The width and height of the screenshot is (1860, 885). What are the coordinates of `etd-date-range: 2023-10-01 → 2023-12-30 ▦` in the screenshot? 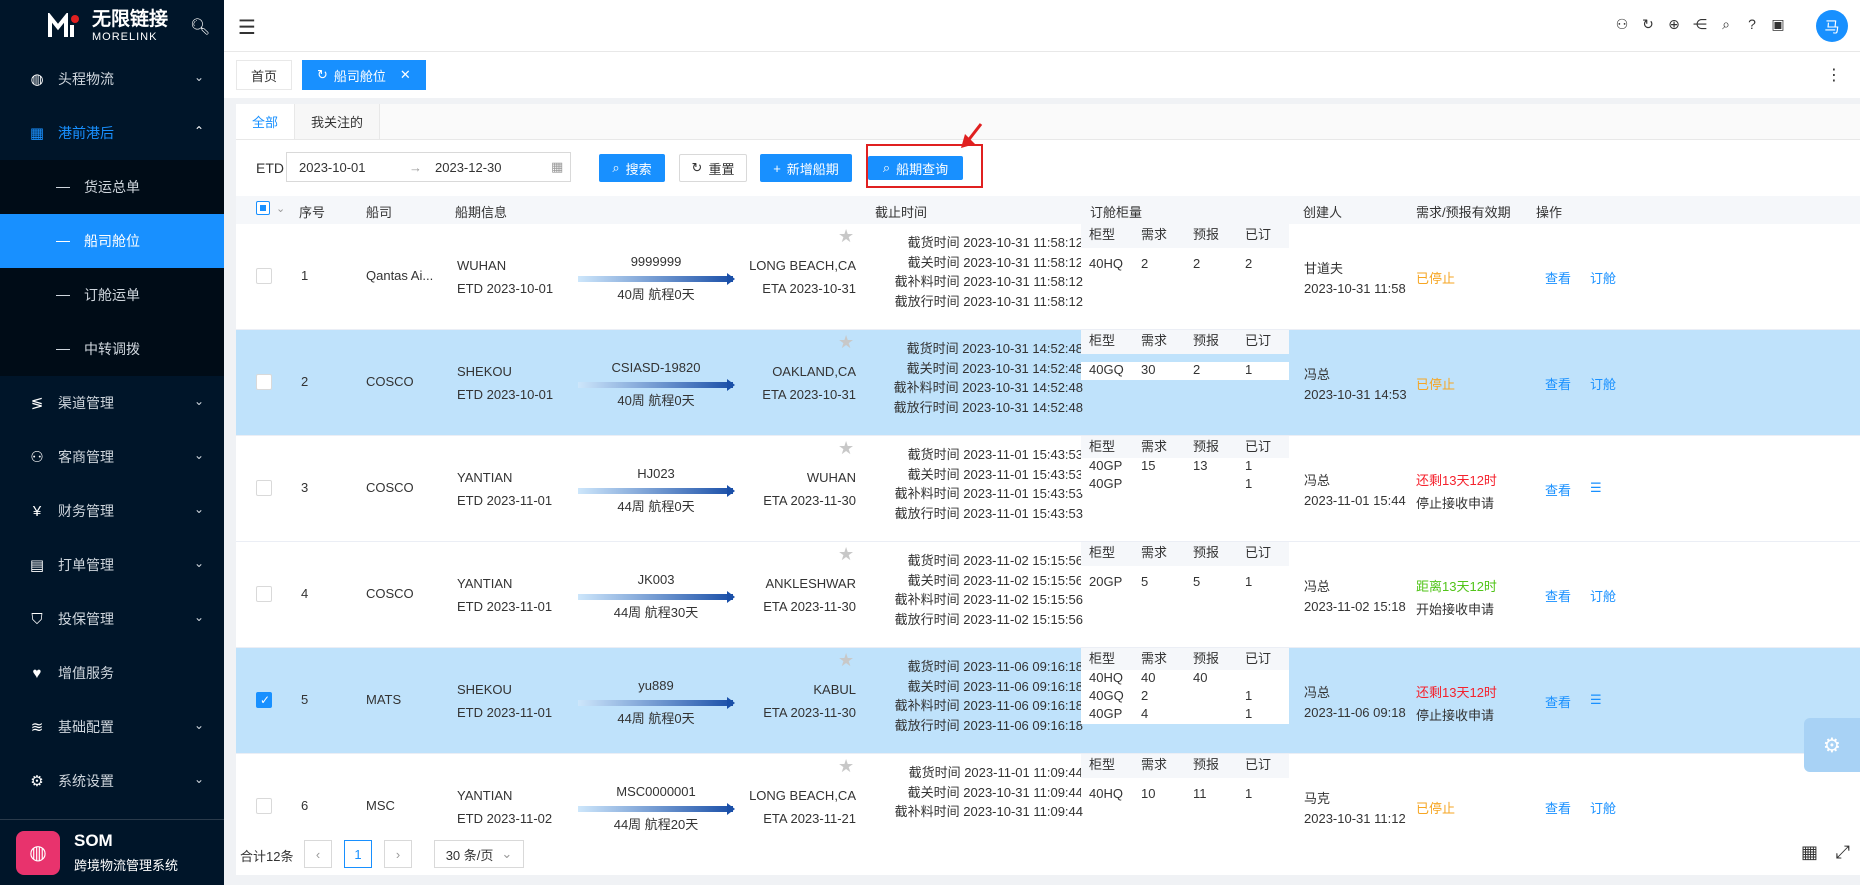 It's located at (428, 167).